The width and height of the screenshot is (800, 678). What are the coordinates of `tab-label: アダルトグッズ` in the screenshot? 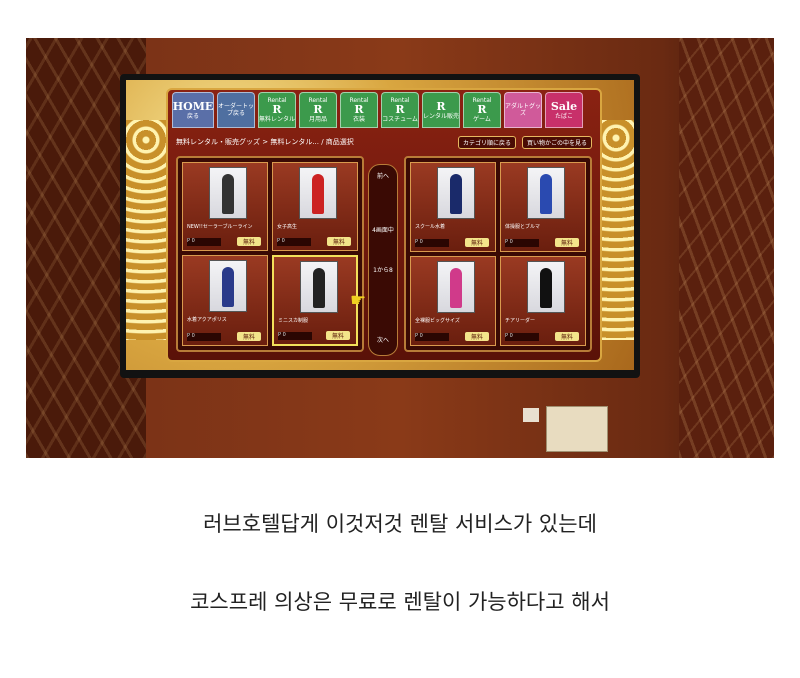 It's located at (523, 110).